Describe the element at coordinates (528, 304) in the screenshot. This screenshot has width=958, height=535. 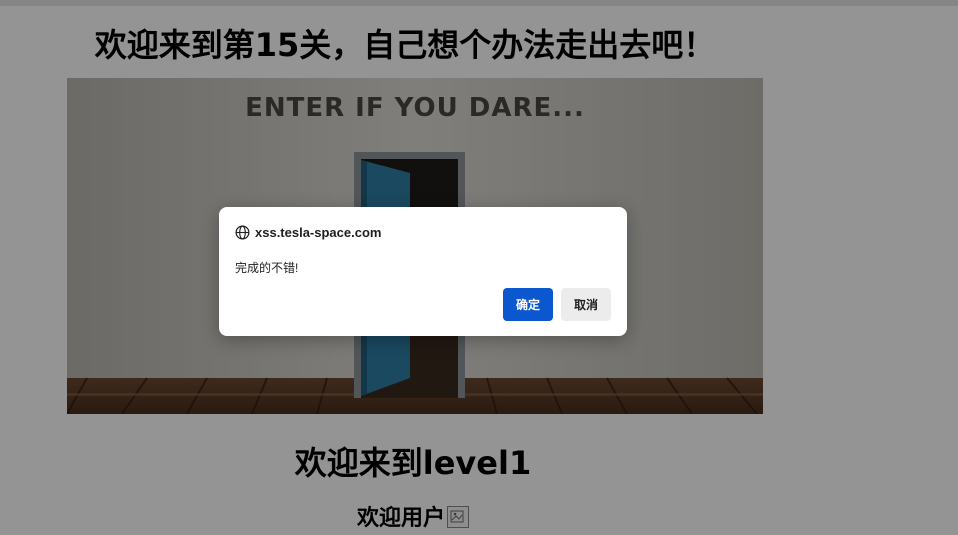
I see `ok-button: 确定` at that location.